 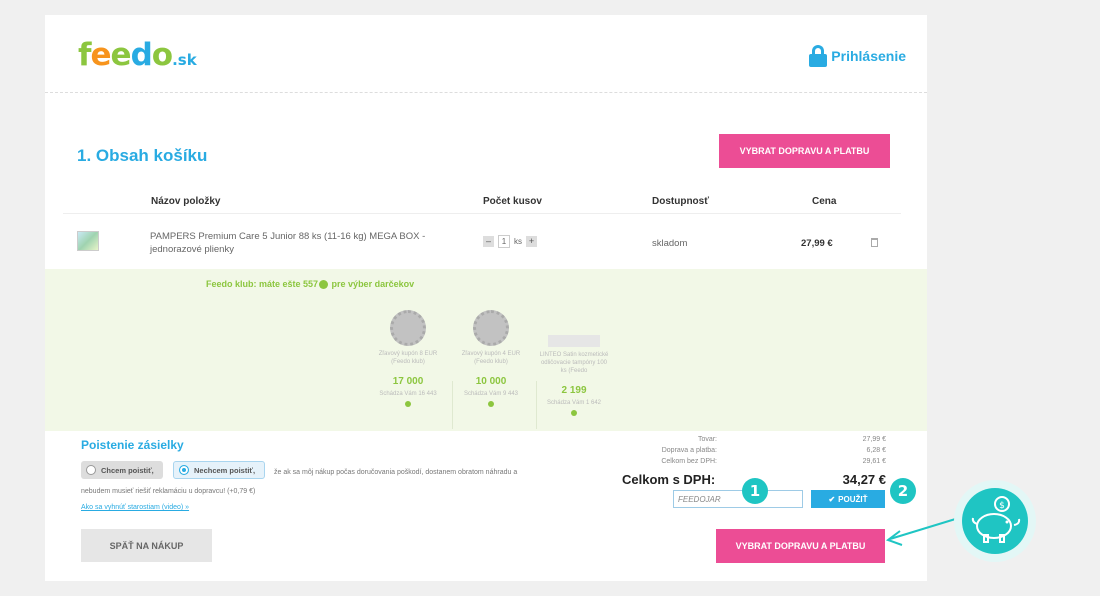 I want to click on shipping-value: 6,28 €, so click(x=876, y=450).